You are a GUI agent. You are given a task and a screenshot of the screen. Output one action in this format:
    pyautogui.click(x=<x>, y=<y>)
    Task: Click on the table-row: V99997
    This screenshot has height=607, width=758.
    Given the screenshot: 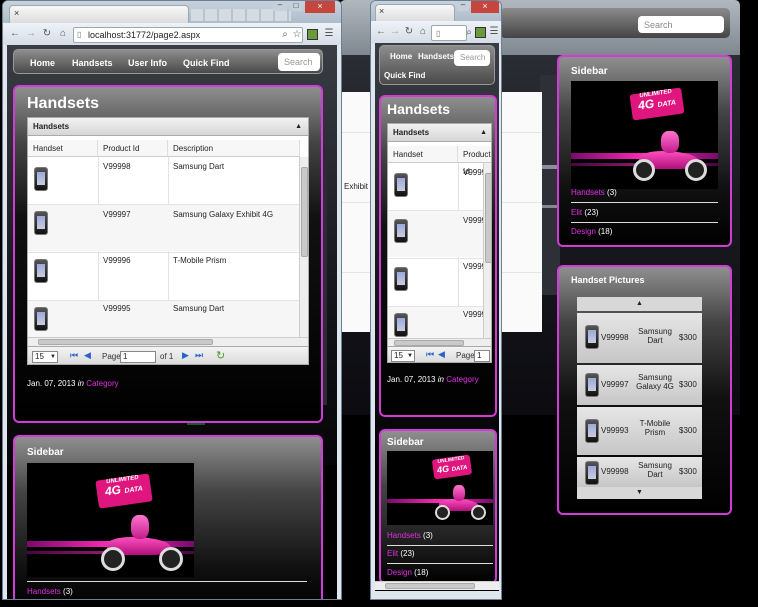 What is the action you would take?
    pyautogui.click(x=439, y=234)
    